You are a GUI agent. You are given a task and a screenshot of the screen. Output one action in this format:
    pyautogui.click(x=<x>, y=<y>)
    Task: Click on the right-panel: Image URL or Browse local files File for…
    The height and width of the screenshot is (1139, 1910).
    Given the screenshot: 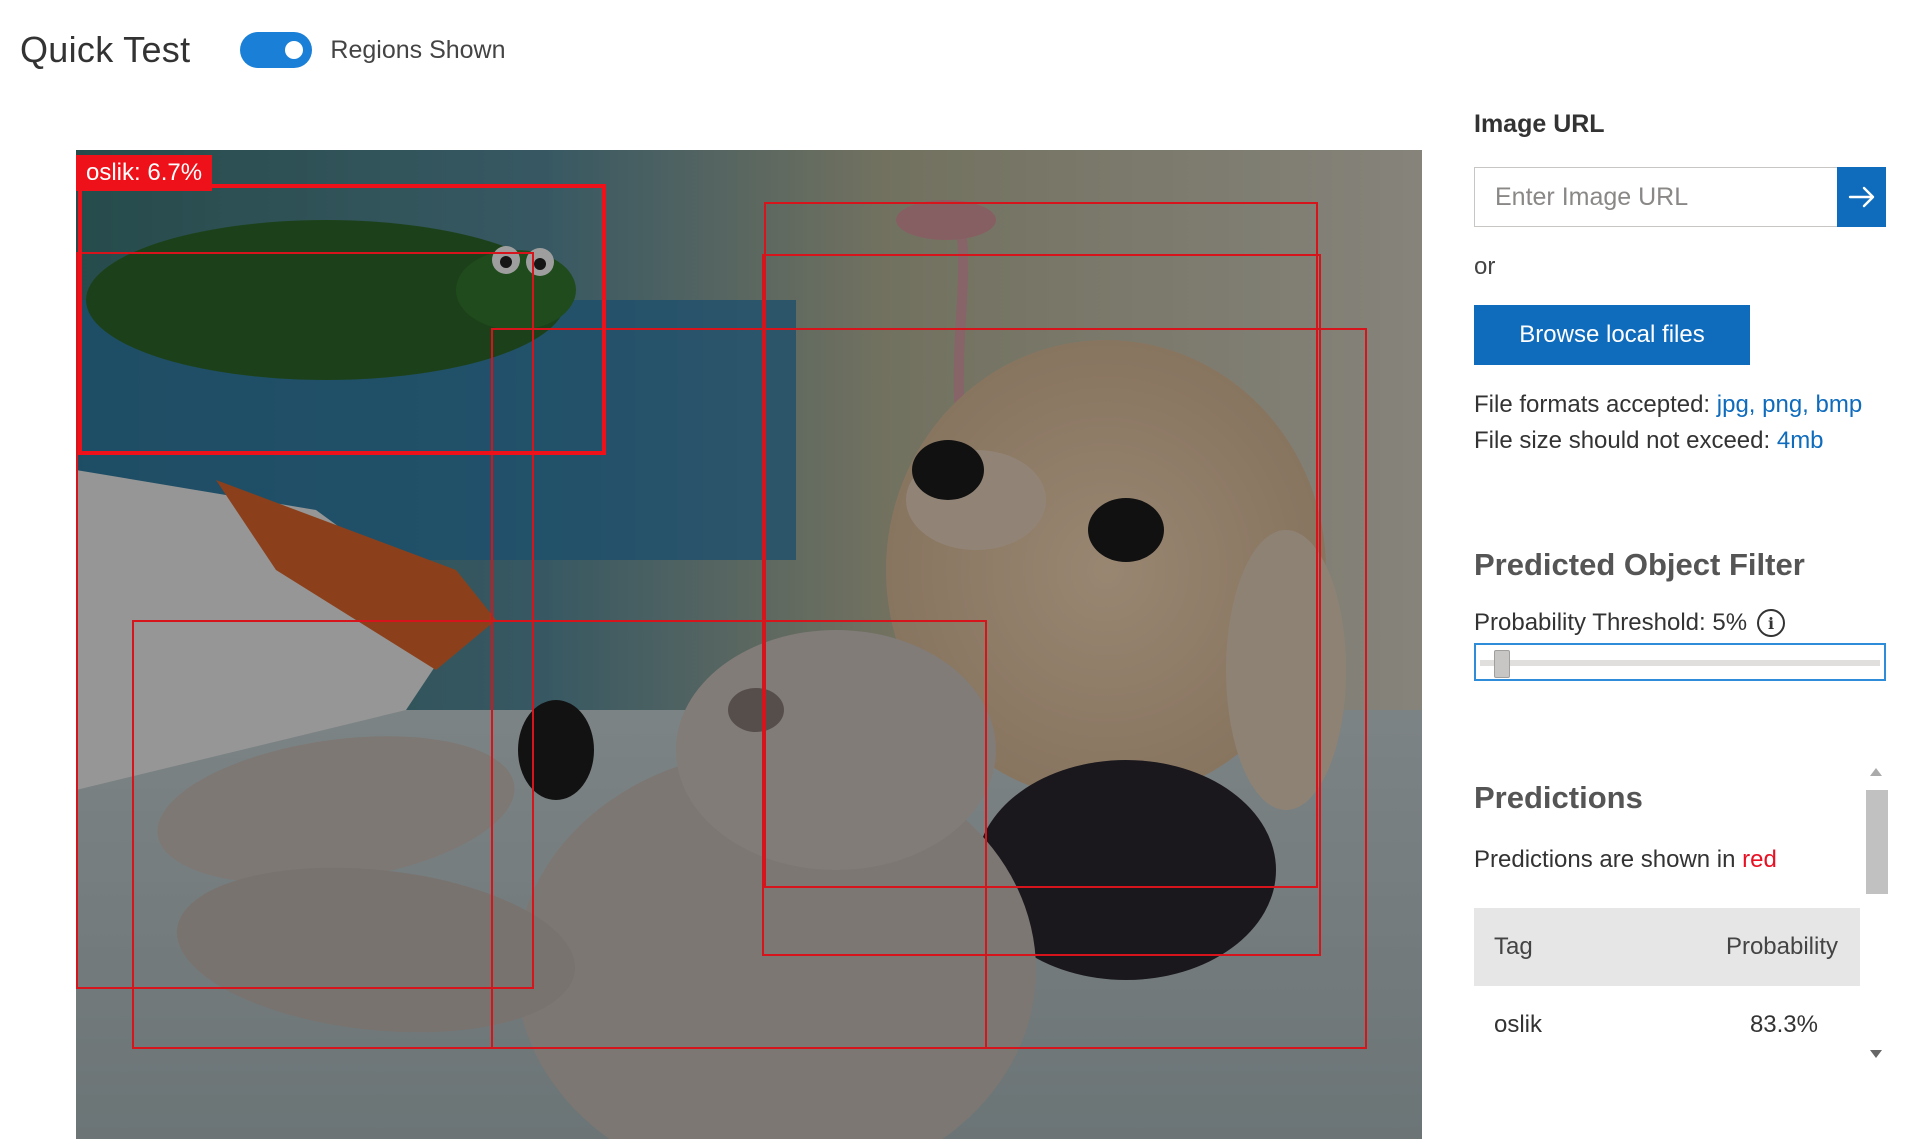 What is the action you would take?
    pyautogui.click(x=1680, y=395)
    